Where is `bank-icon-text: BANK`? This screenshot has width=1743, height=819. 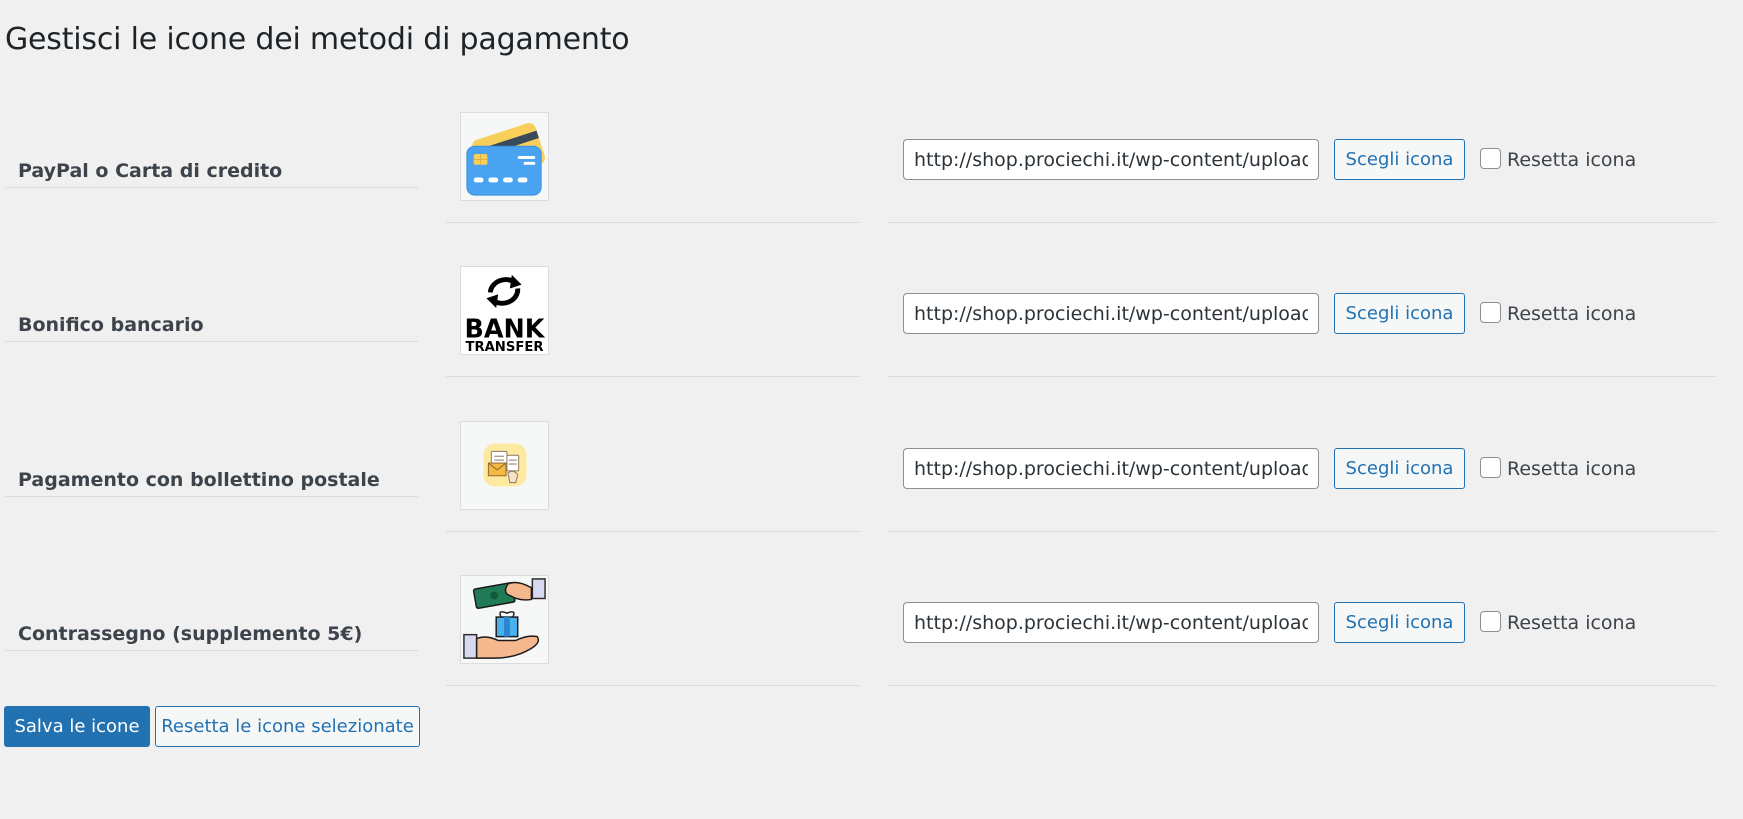
bank-icon-text: BANK is located at coordinates (505, 328).